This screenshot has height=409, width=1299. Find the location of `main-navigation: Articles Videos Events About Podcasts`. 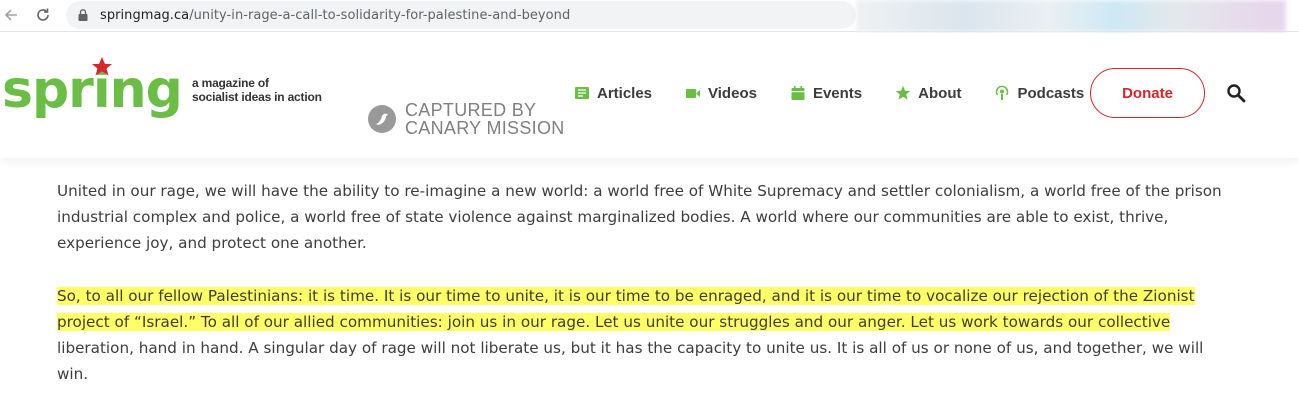

main-navigation: Articles Videos Events About Podcasts is located at coordinates (845, 93).